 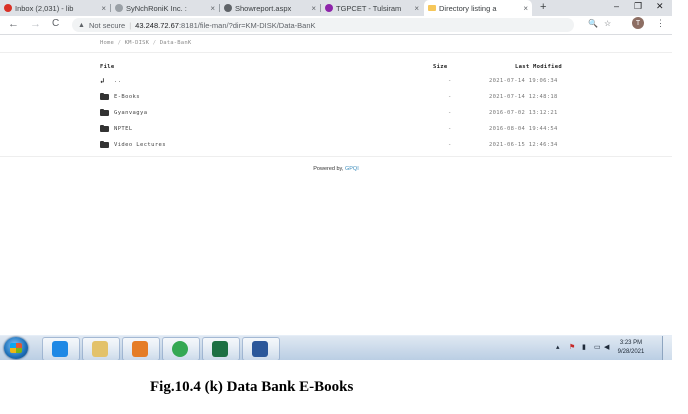 I want to click on taskbar: ▴ ⚑ ▮ ▭ ◀ 3:23 PM 9/28/2021, so click(x=336, y=347).